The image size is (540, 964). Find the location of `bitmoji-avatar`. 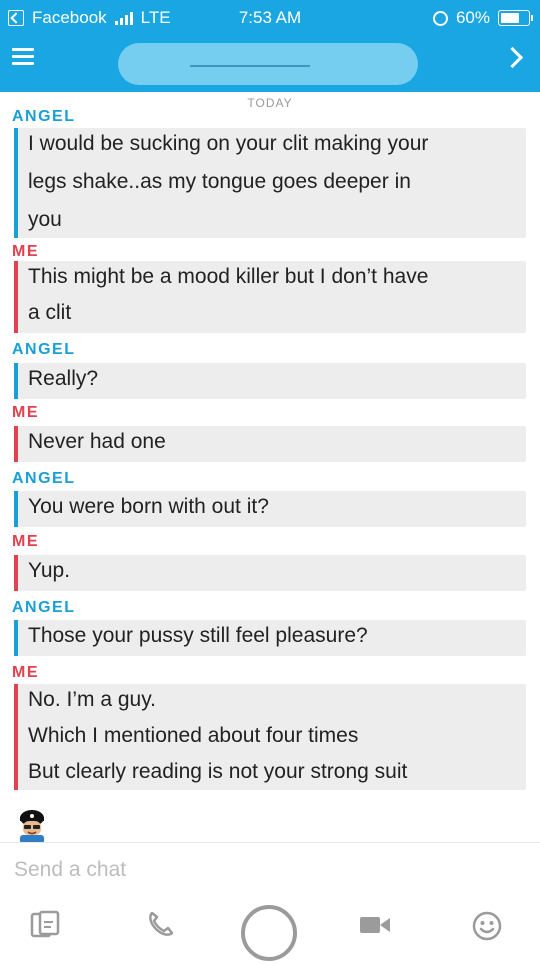

bitmoji-avatar is located at coordinates (32, 827).